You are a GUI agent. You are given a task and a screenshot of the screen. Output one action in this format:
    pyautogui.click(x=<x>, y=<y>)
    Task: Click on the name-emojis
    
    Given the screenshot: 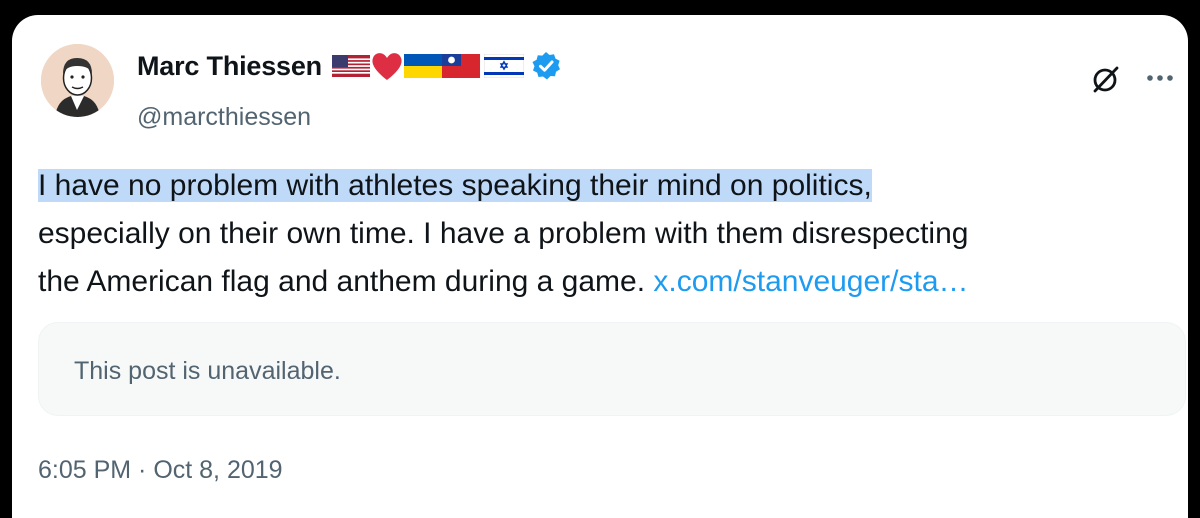 What is the action you would take?
    pyautogui.click(x=446, y=66)
    